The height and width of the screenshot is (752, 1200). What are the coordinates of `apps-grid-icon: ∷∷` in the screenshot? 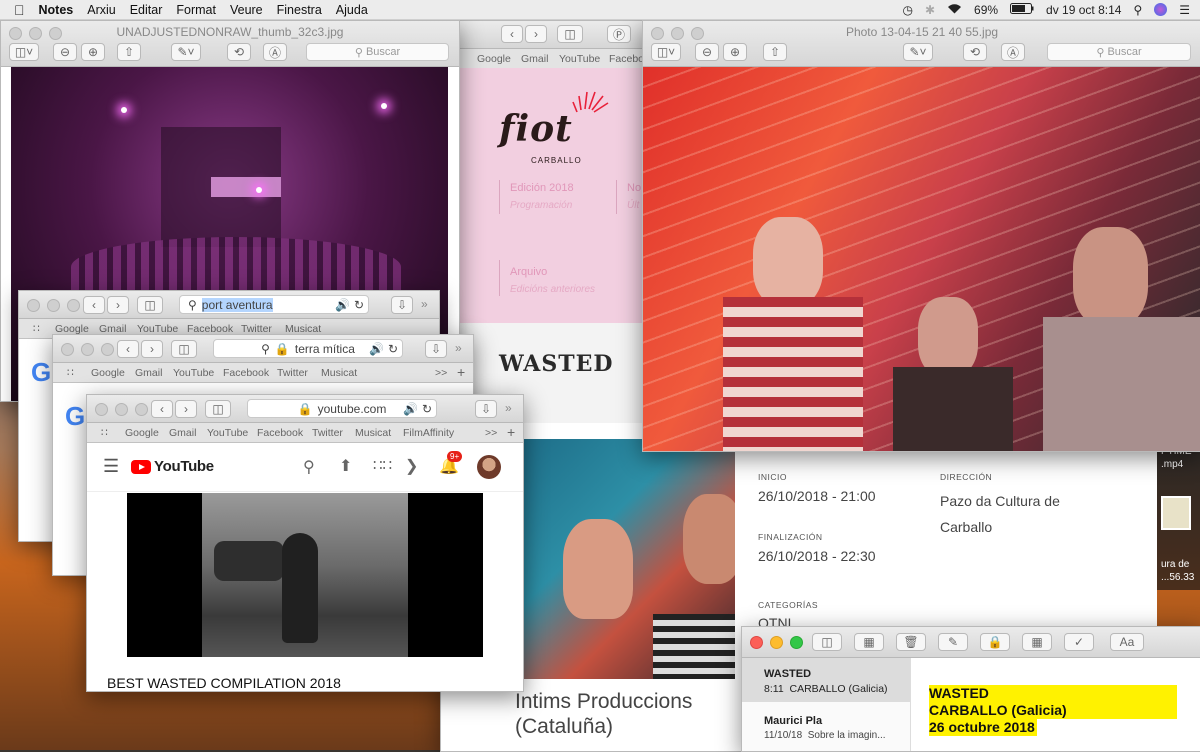 It's located at (382, 465).